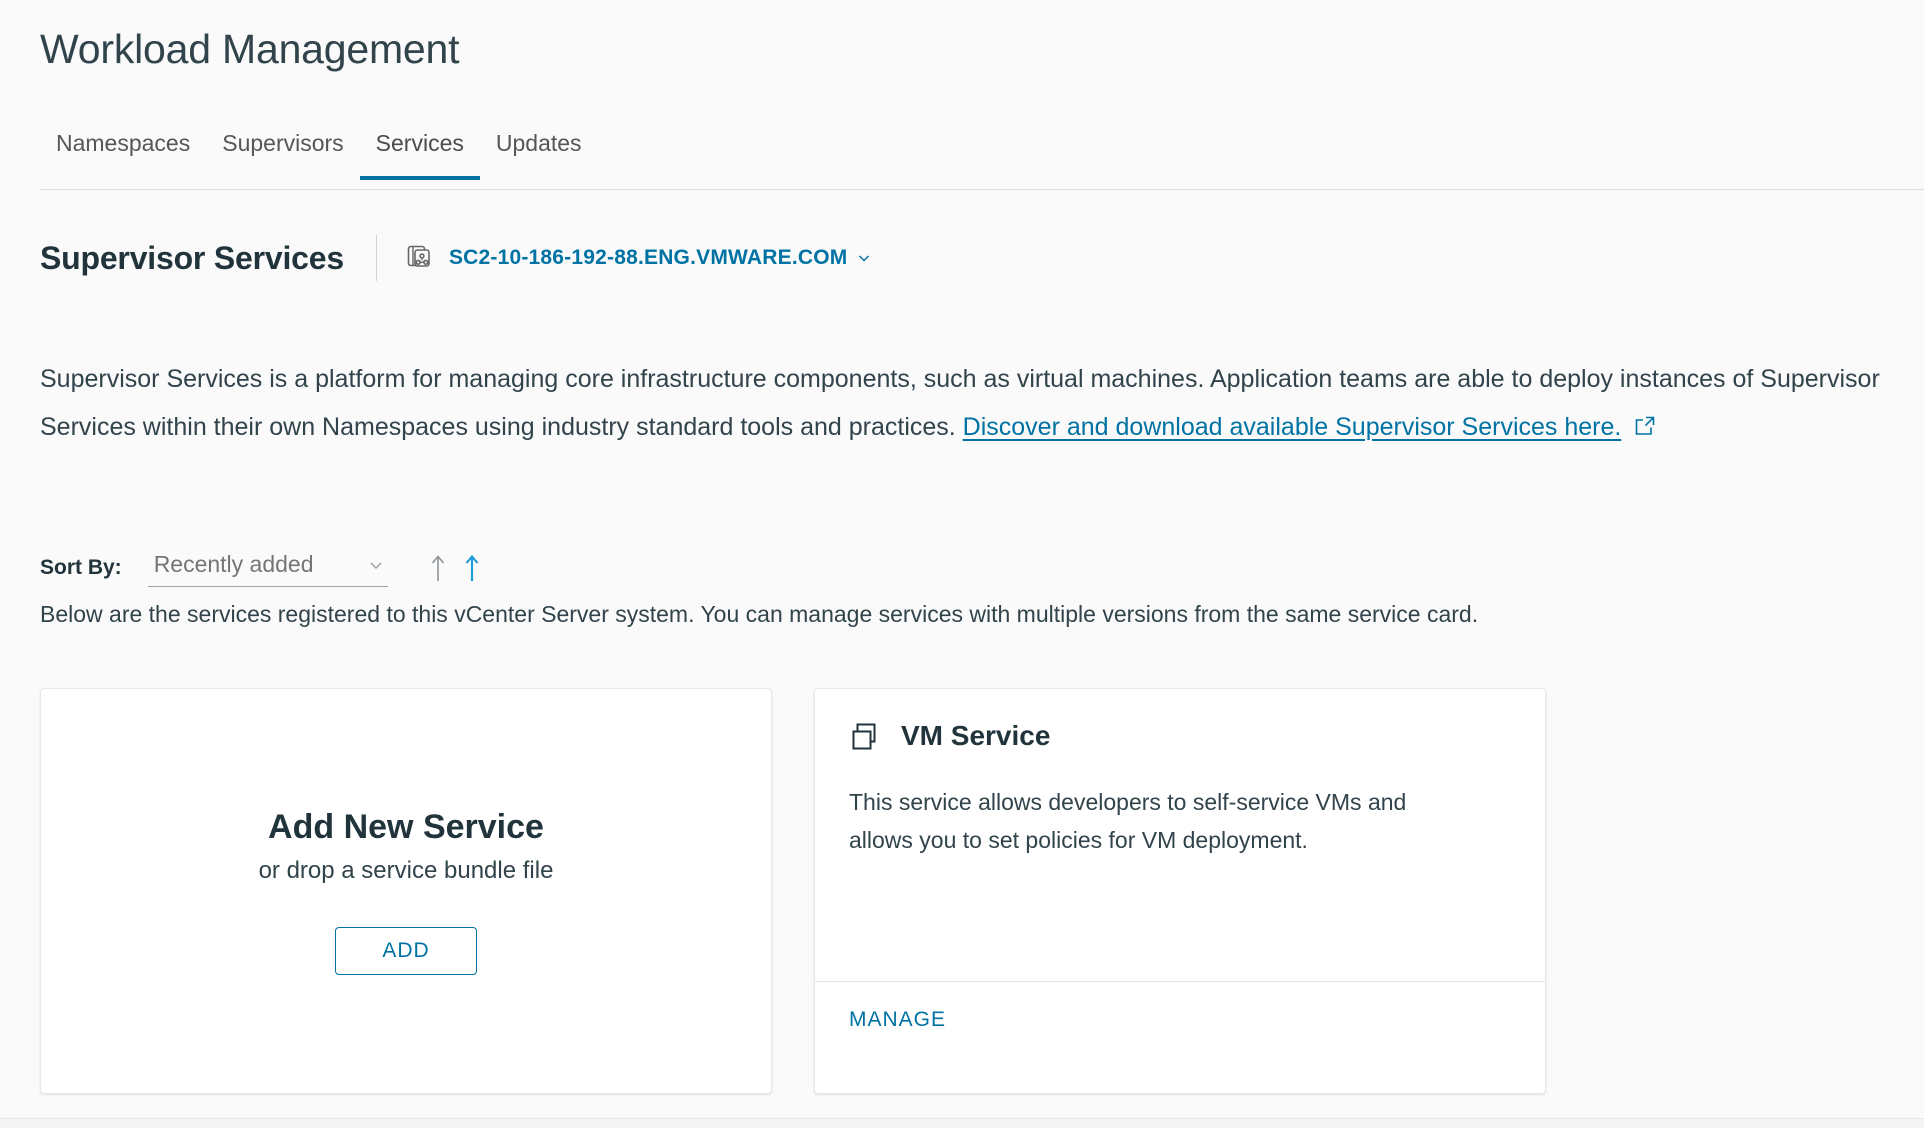 The width and height of the screenshot is (1924, 1128). I want to click on add-button: ADD, so click(406, 950).